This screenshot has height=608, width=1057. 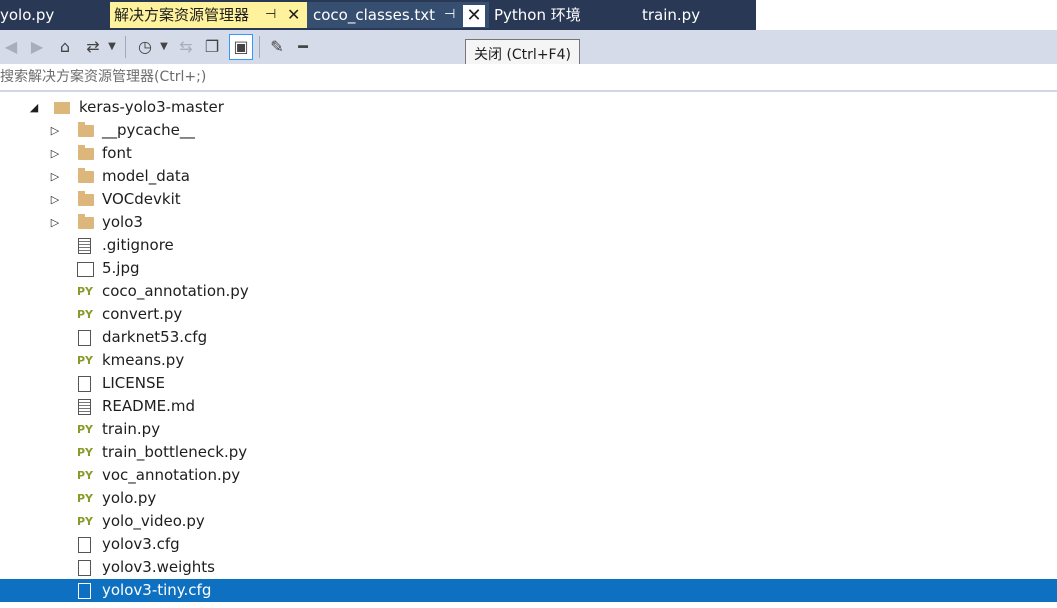 I want to click on search-input, so click(x=300, y=77).